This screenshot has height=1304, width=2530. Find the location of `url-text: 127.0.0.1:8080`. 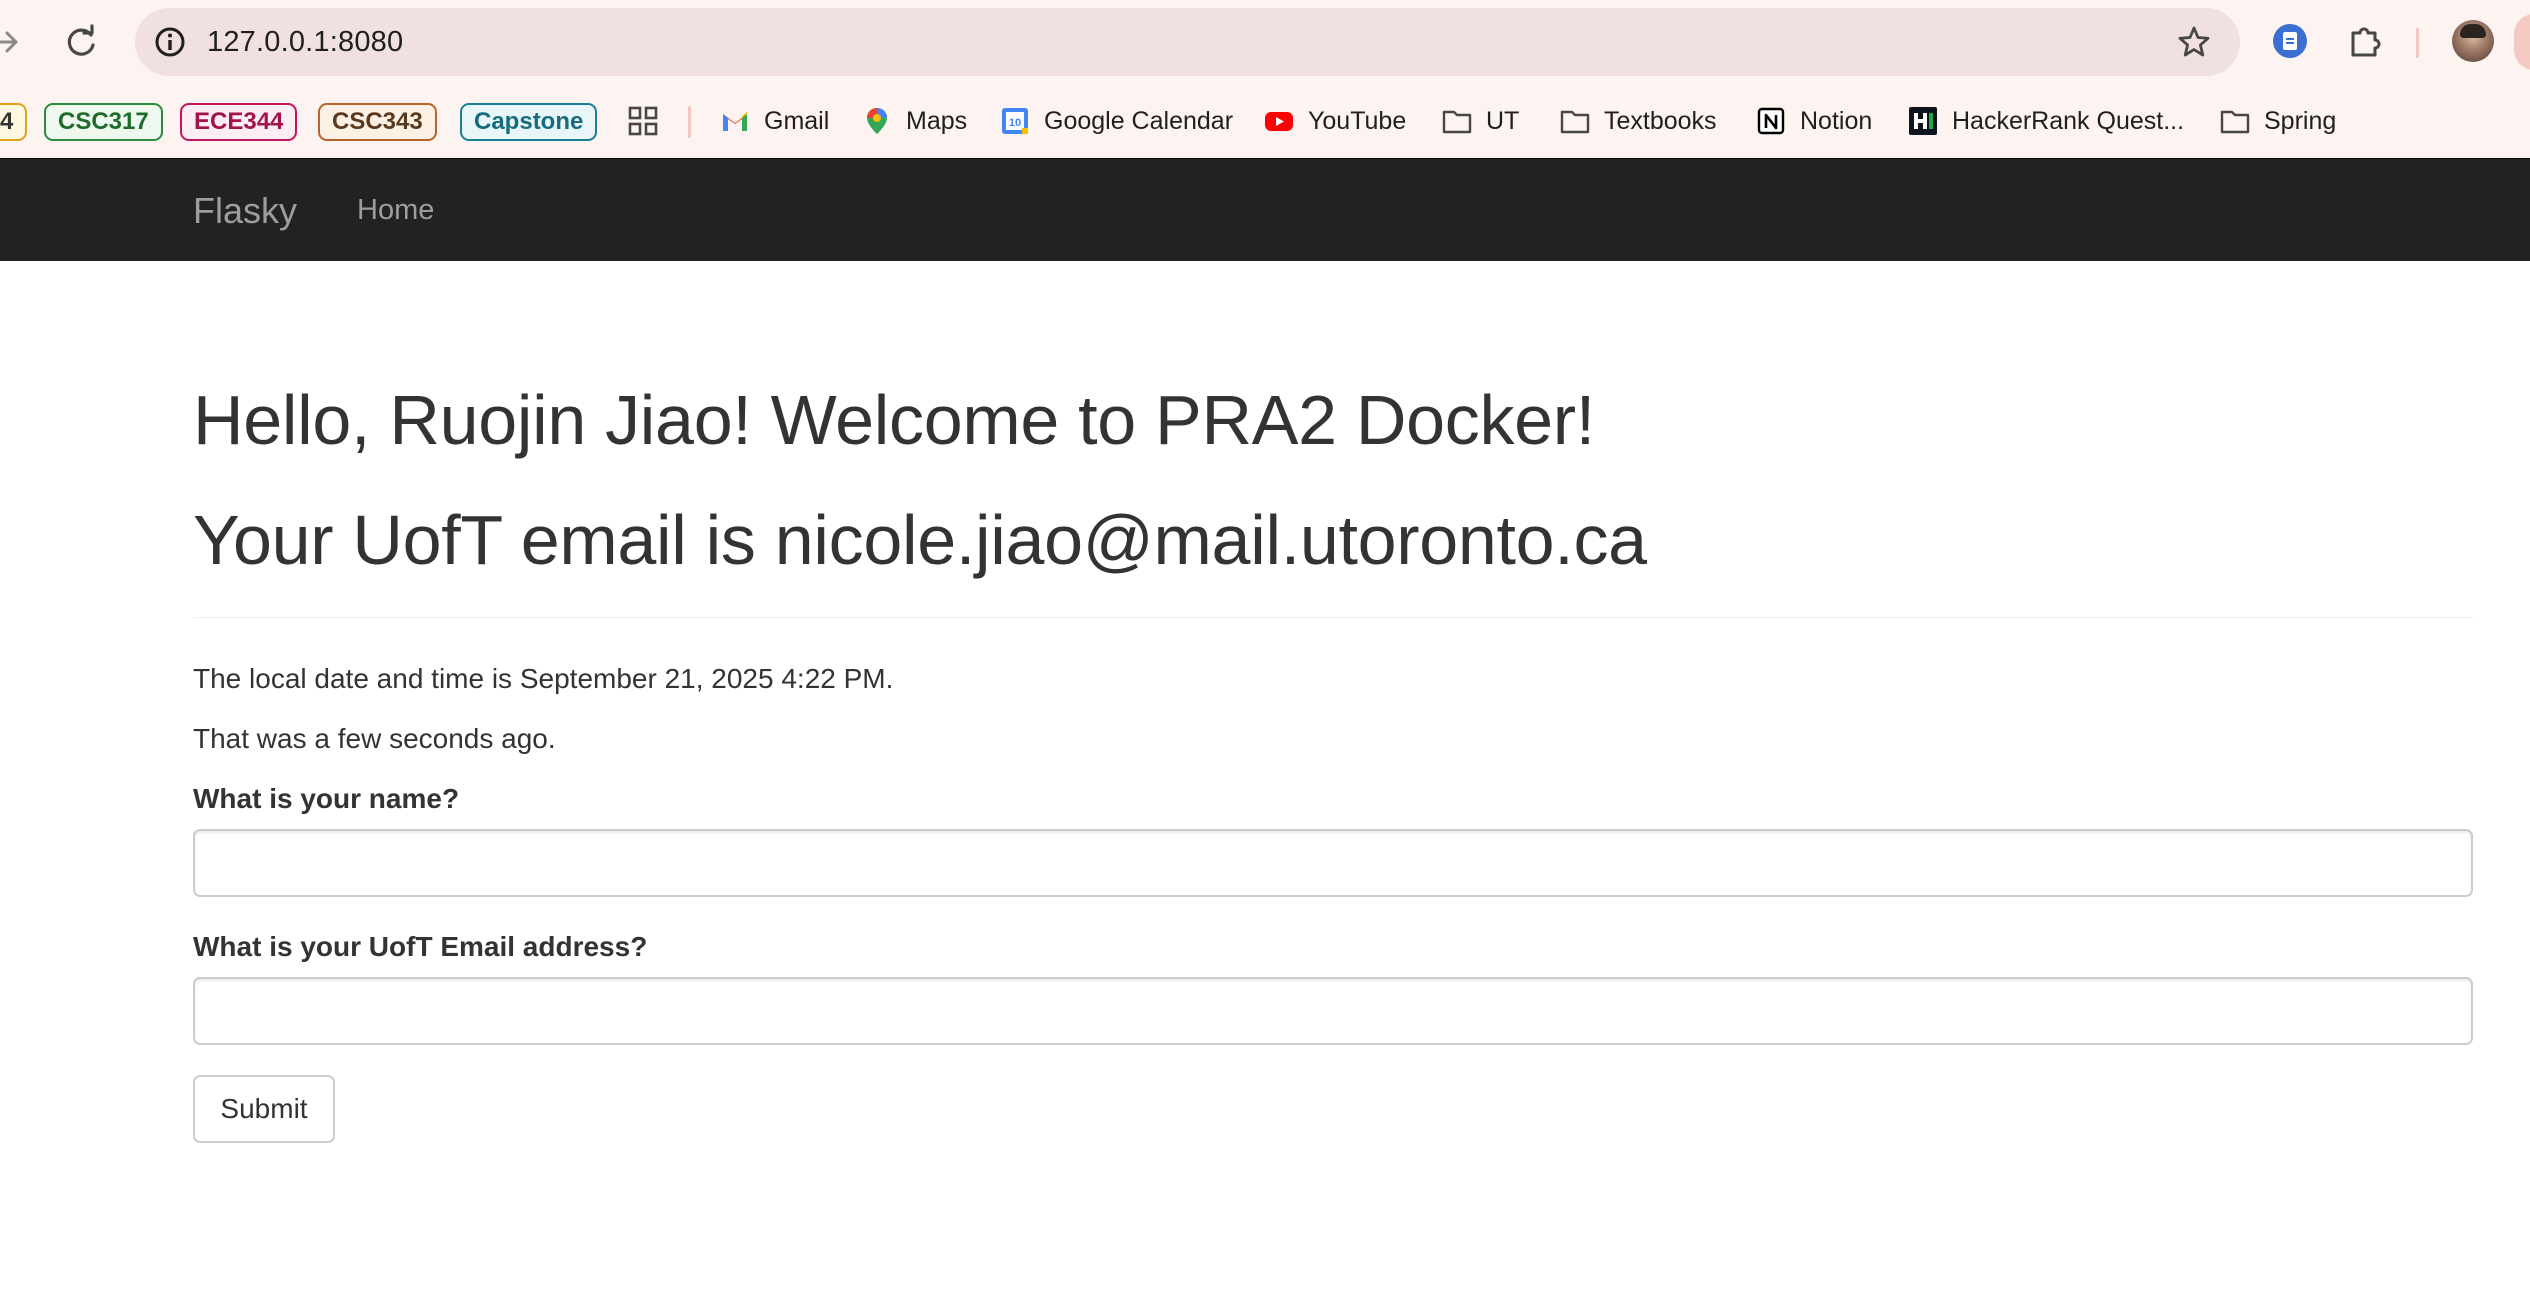

url-text: 127.0.0.1:8080 is located at coordinates (305, 42).